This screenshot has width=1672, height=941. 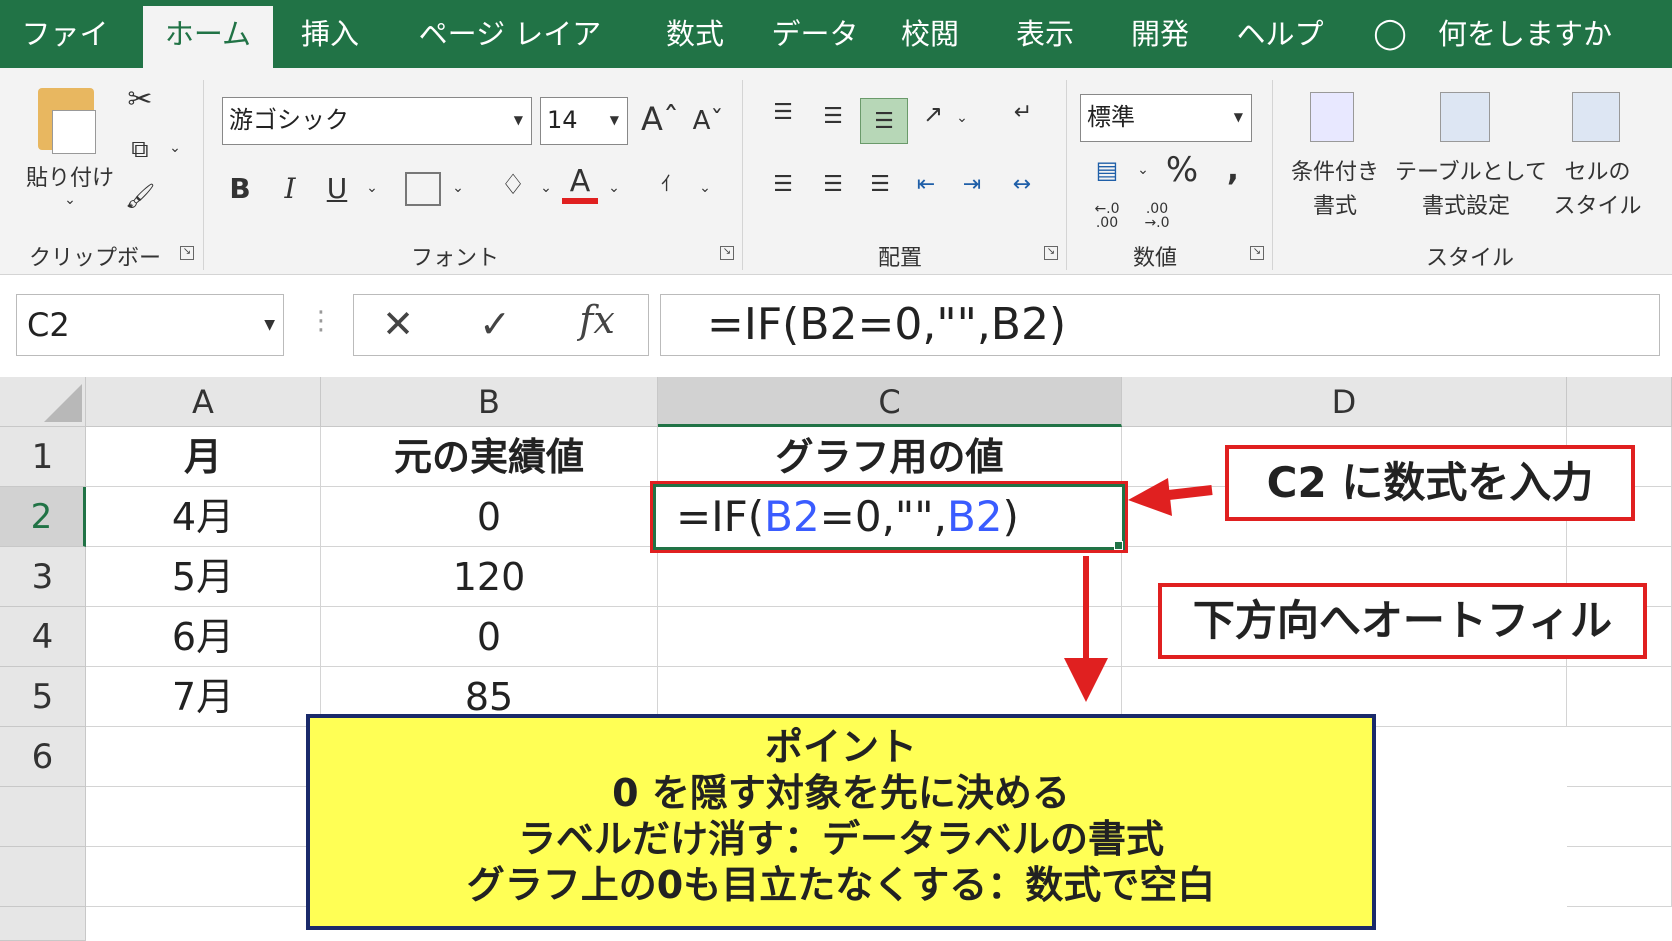 I want to click on point-line-1: 0 を隠す対象を先に決める, so click(x=841, y=793).